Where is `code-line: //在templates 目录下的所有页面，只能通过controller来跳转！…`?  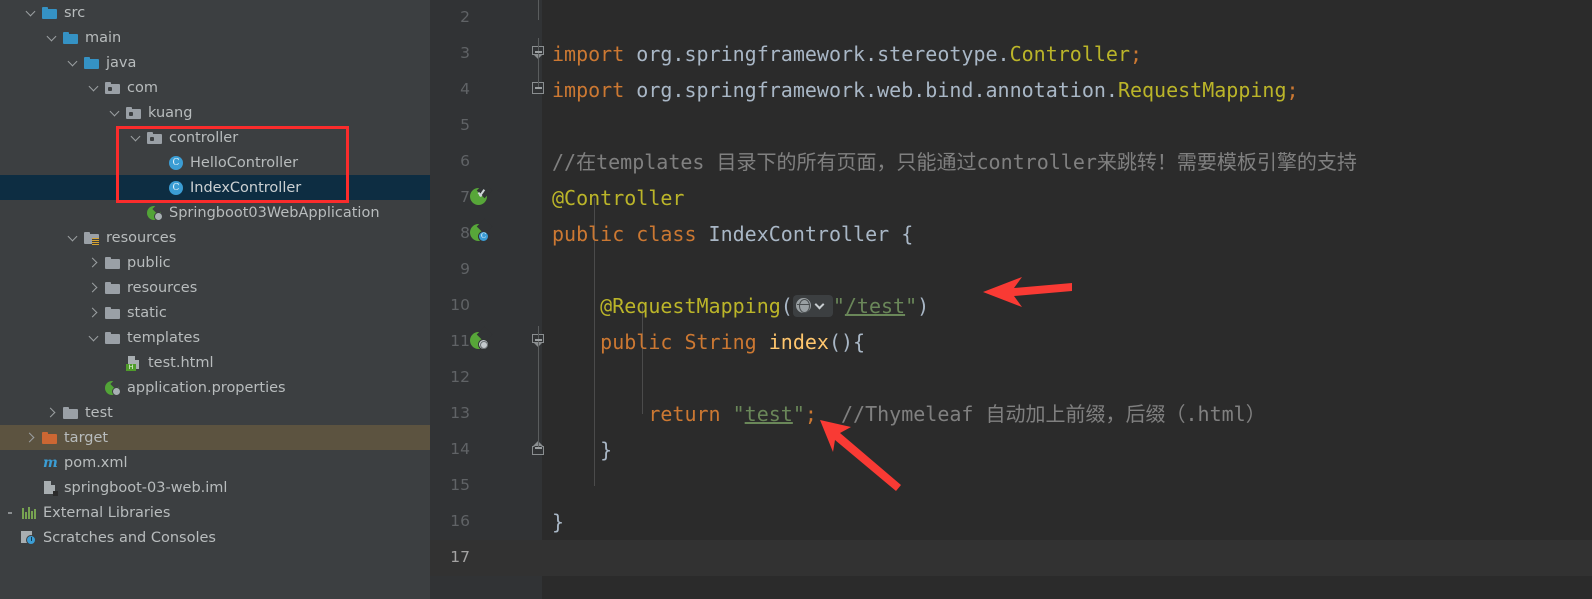 code-line: //在templates 目录下的所有页面，只能通过controller来跳转！… is located at coordinates (1067, 162).